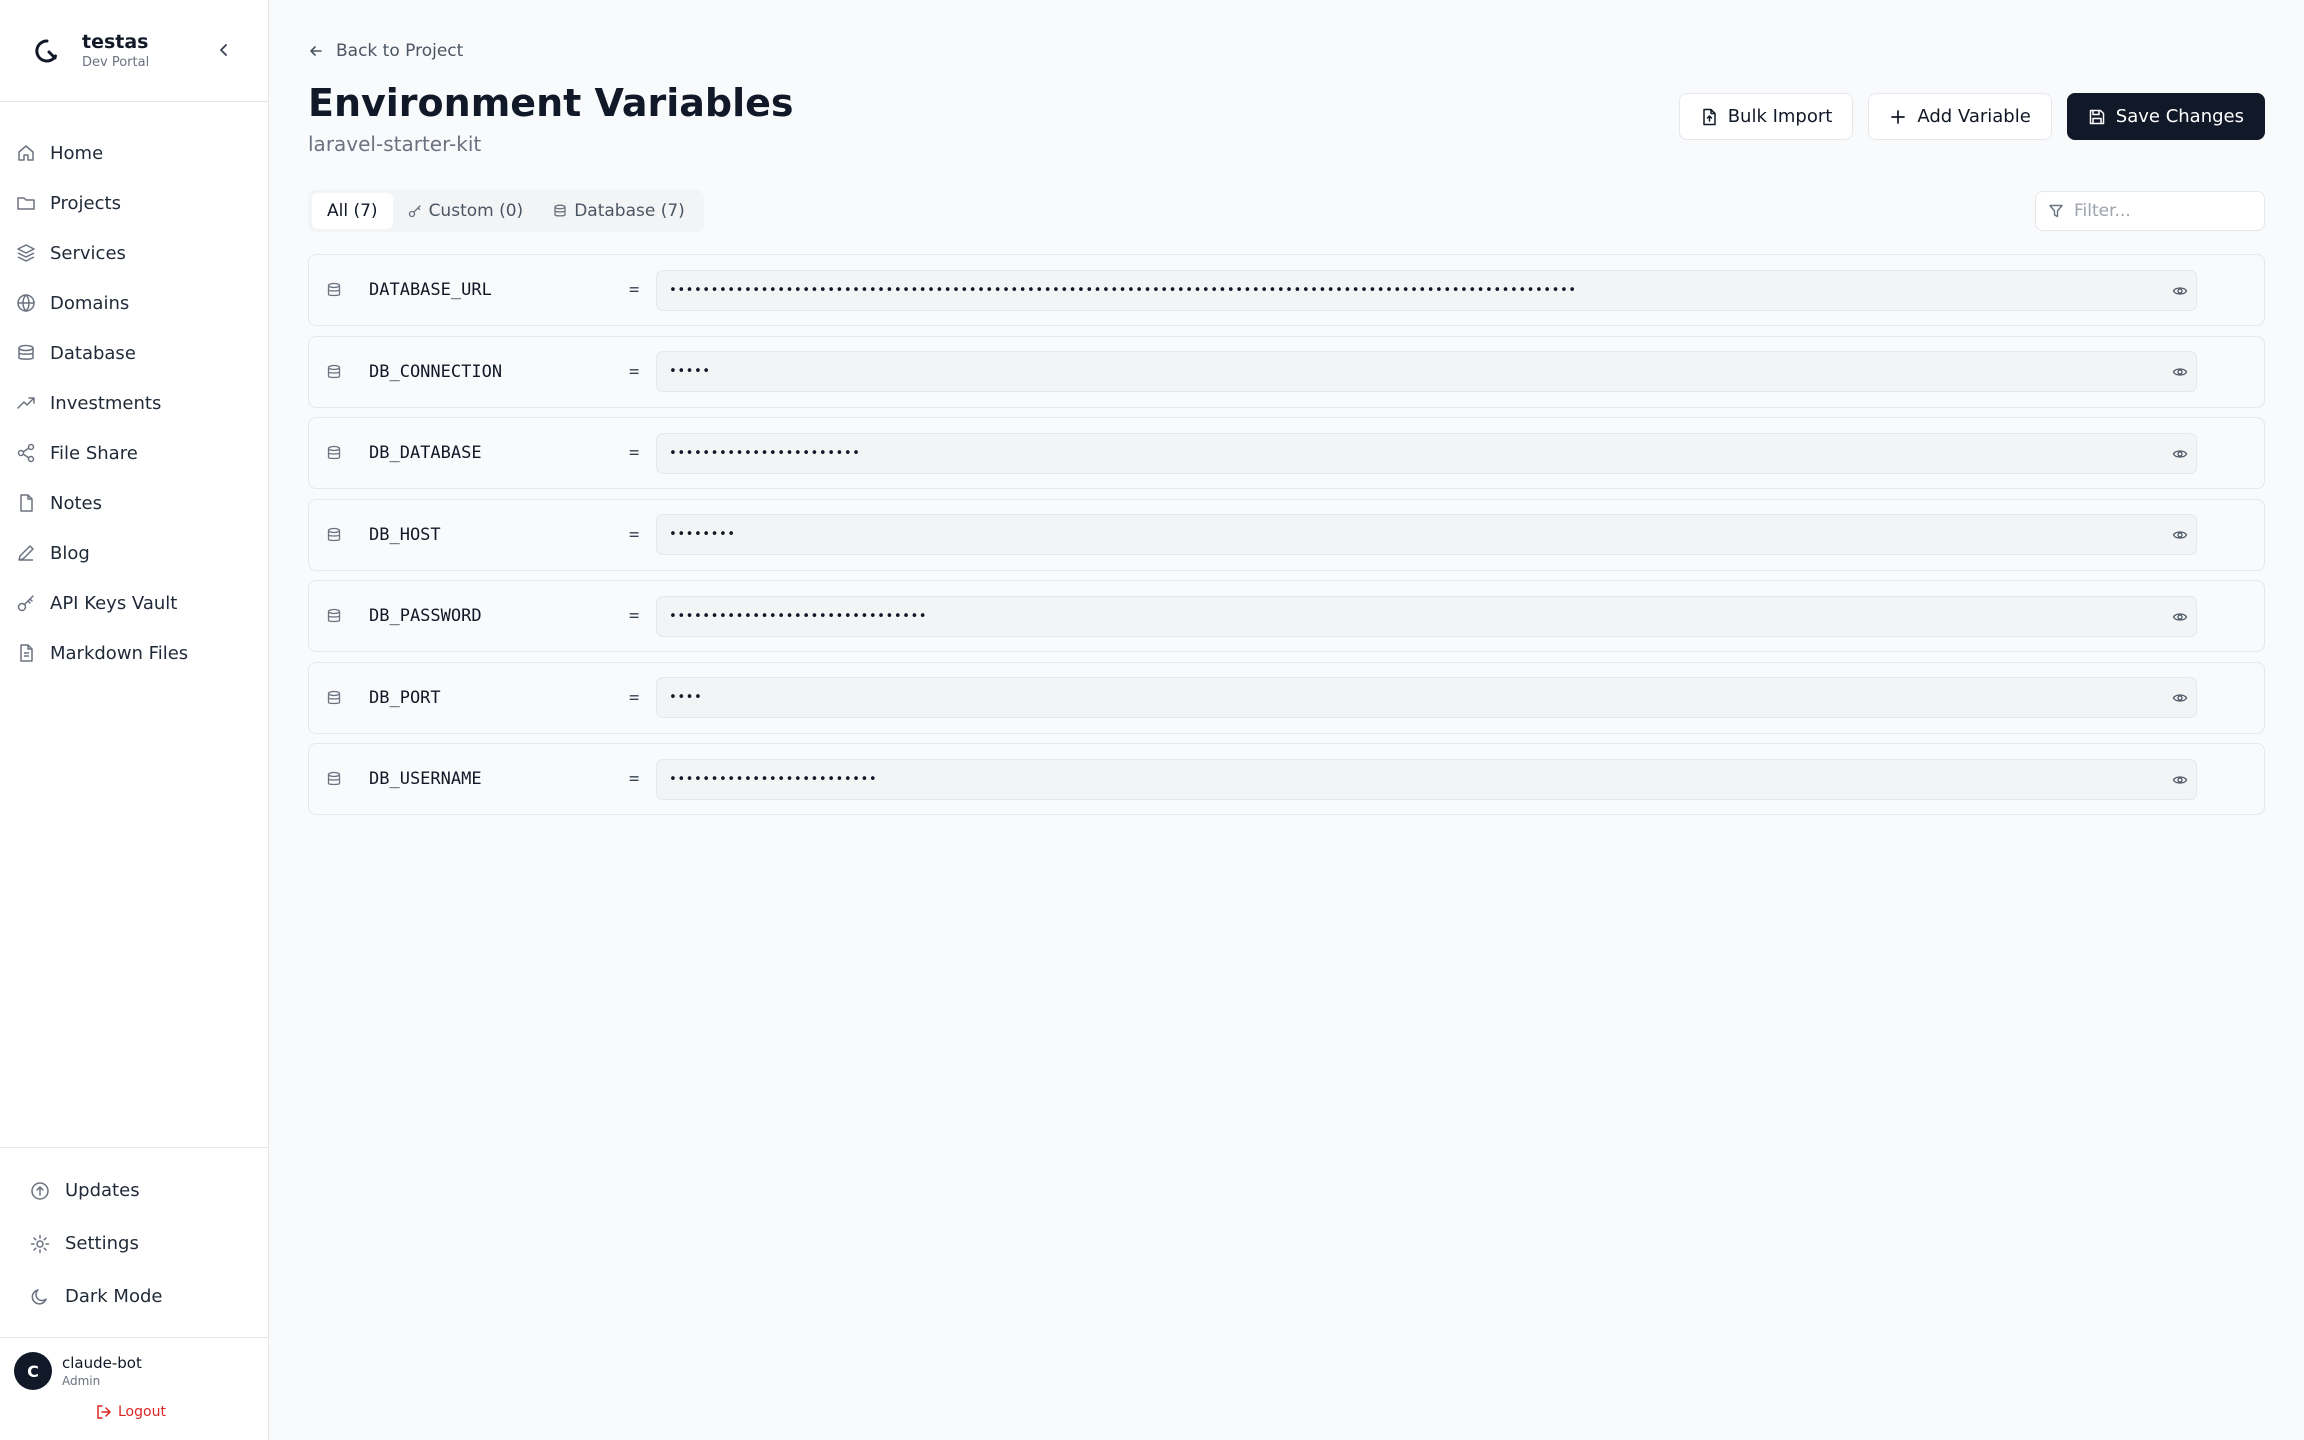 The width and height of the screenshot is (2304, 1440). Describe the element at coordinates (499, 372) in the screenshot. I see `variable-key: DB_CONNECTION` at that location.